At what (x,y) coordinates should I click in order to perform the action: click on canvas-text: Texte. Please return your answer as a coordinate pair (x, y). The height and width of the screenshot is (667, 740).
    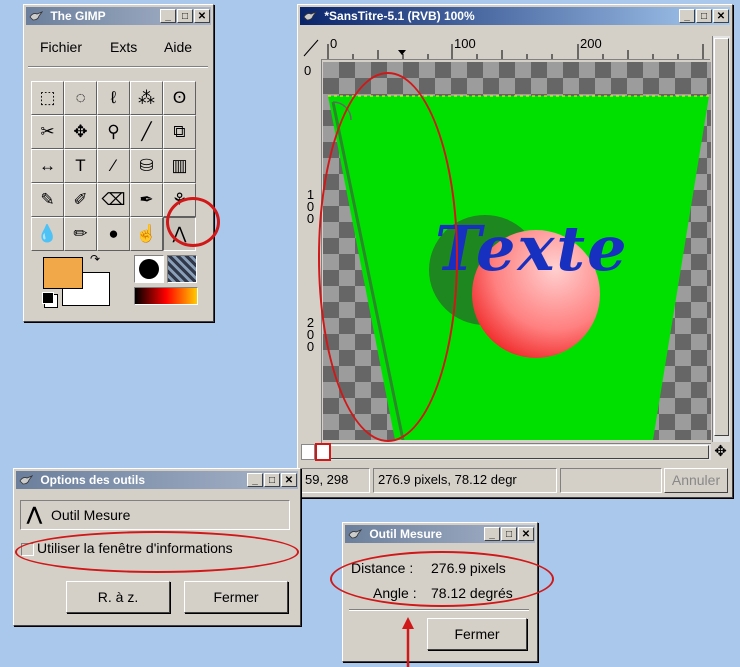
    Looking at the image, I should click on (532, 248).